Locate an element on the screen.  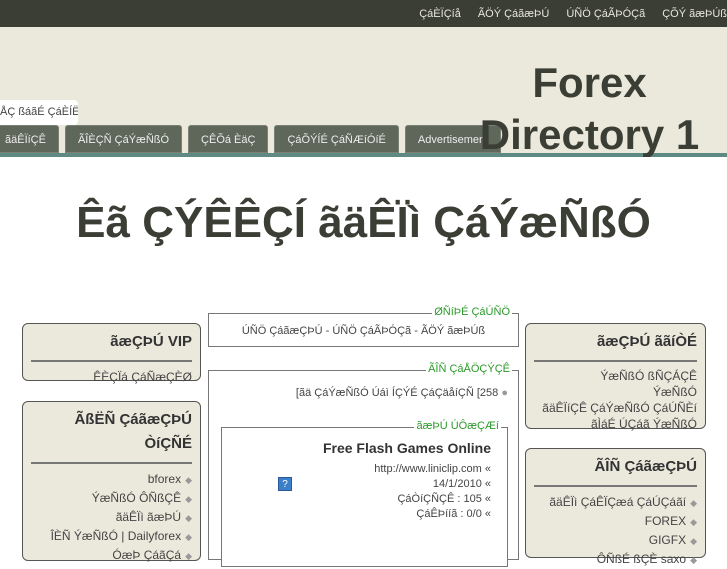
fieldset-legend: ÃÎÑ ÇáÅÖÇÝÇÊ is located at coordinates (469, 369).